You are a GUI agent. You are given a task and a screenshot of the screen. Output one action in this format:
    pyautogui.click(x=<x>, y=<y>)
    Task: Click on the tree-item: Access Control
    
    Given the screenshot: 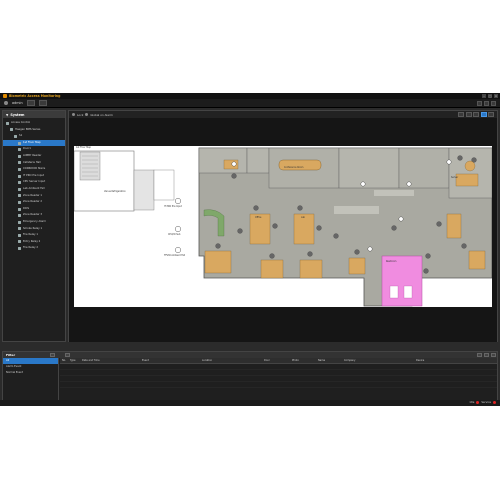 What is the action you would take?
    pyautogui.click(x=34, y=123)
    